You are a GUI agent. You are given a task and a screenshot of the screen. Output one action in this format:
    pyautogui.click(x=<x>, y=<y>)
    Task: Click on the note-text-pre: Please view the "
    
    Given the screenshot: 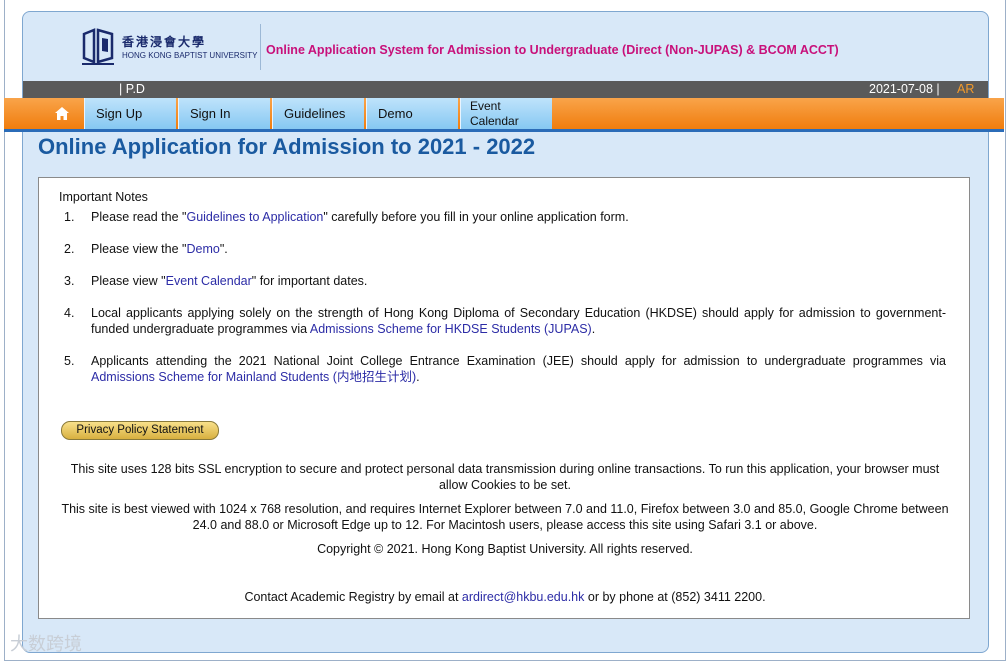 What is the action you would take?
    pyautogui.click(x=139, y=249)
    